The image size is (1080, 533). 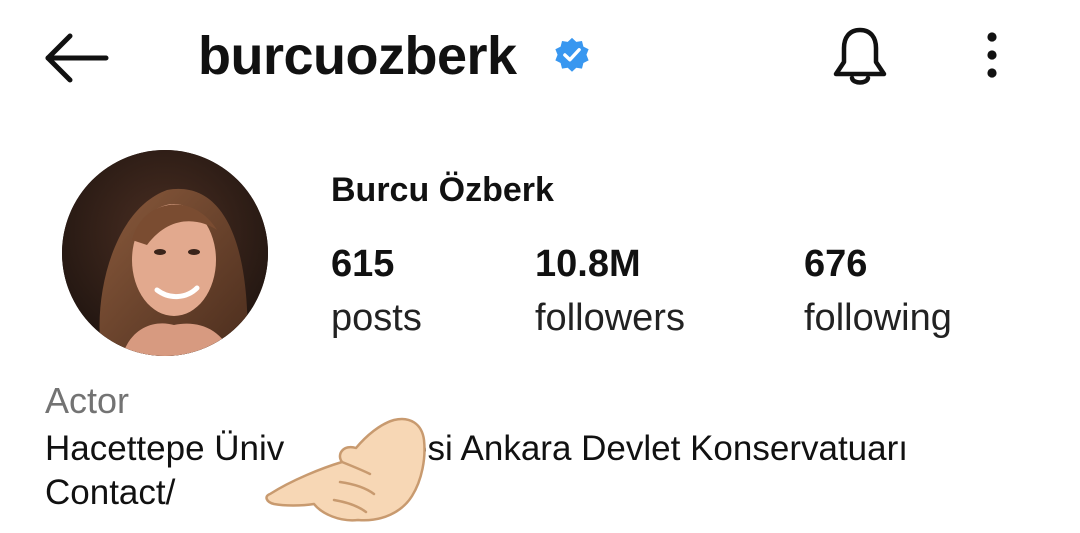 What do you see at coordinates (376, 318) in the screenshot?
I see `posts-label: posts` at bounding box center [376, 318].